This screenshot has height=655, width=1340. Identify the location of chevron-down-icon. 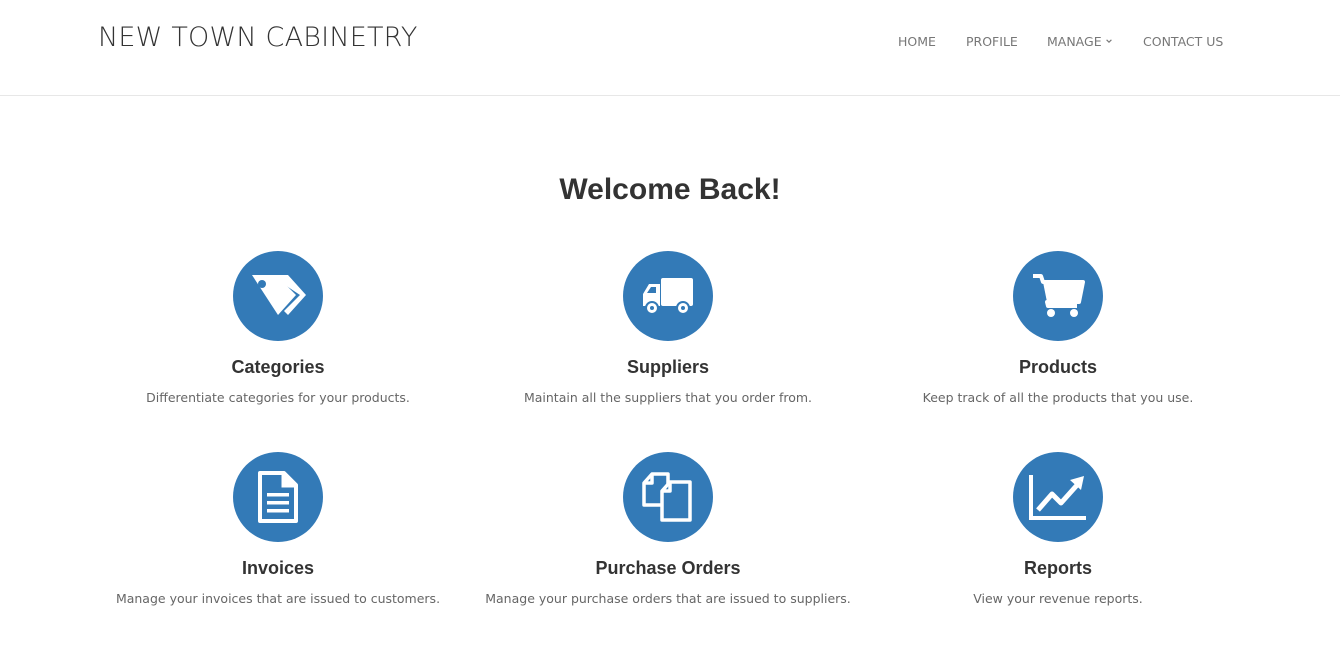
(1108, 41).